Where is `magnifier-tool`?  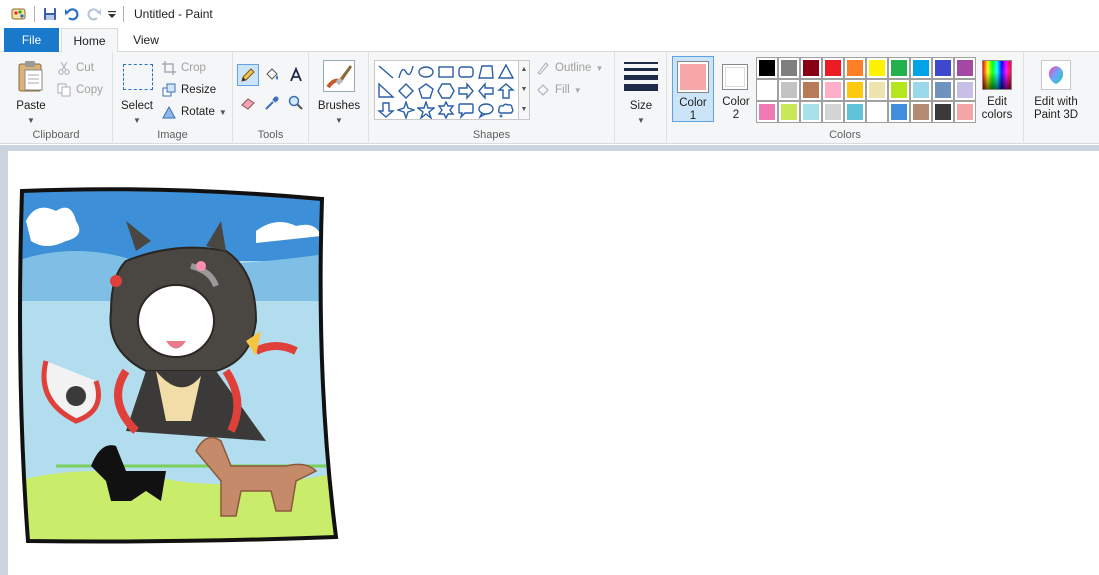 magnifier-tool is located at coordinates (296, 103).